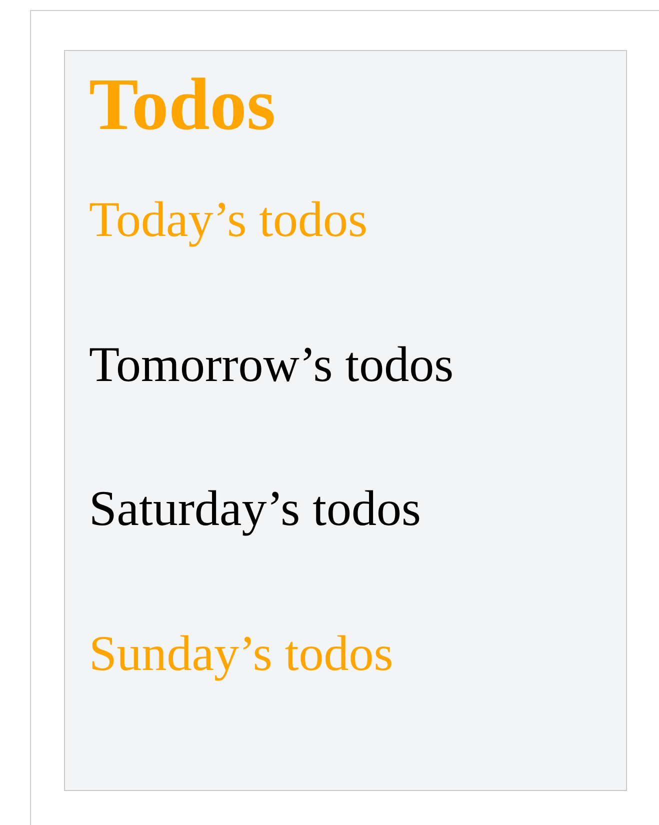  I want to click on page-title: Todos, so click(183, 105).